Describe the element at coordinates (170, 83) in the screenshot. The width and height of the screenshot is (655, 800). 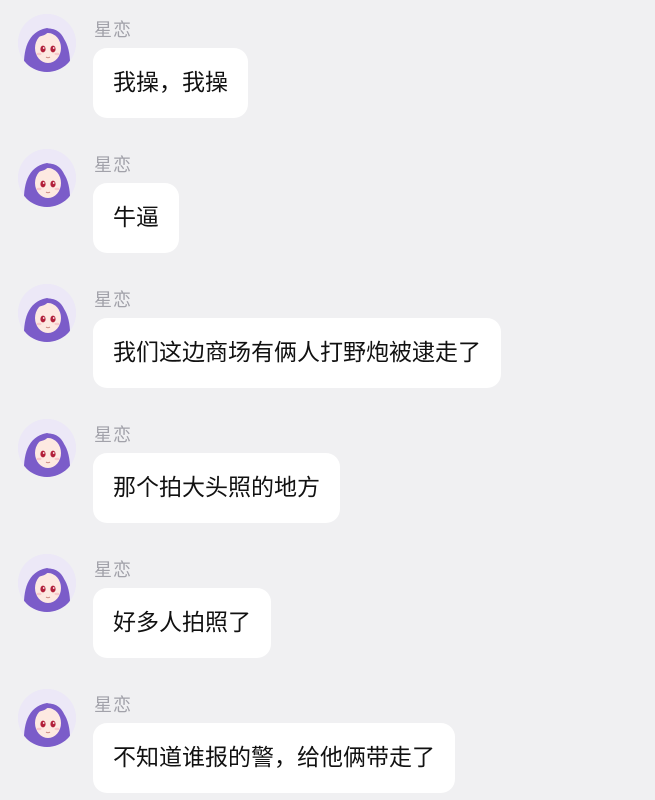
I see `message-bubble: 我操，我操` at that location.